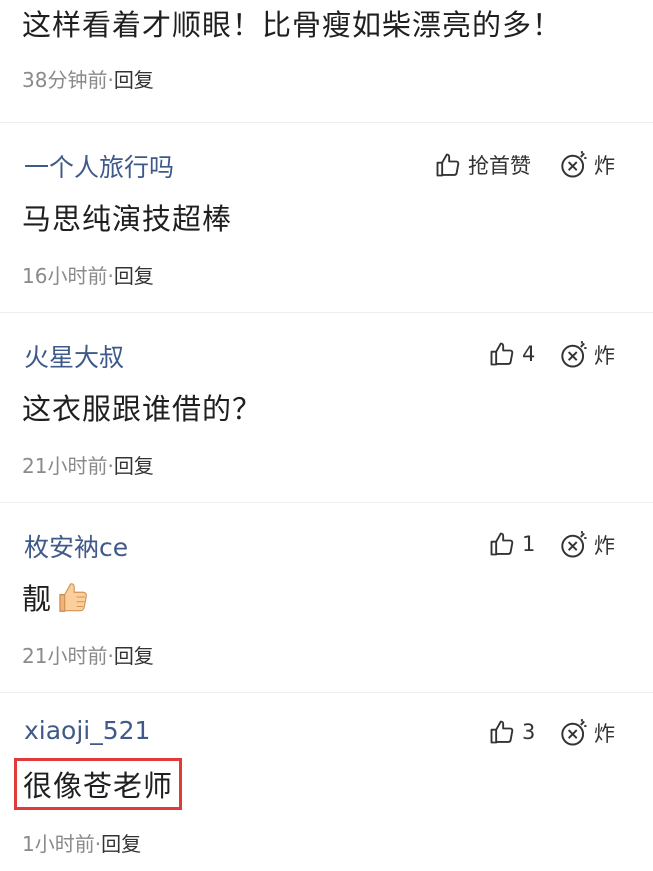 The image size is (653, 871). I want to click on comment-username: 枚安衲ce, so click(76, 546).